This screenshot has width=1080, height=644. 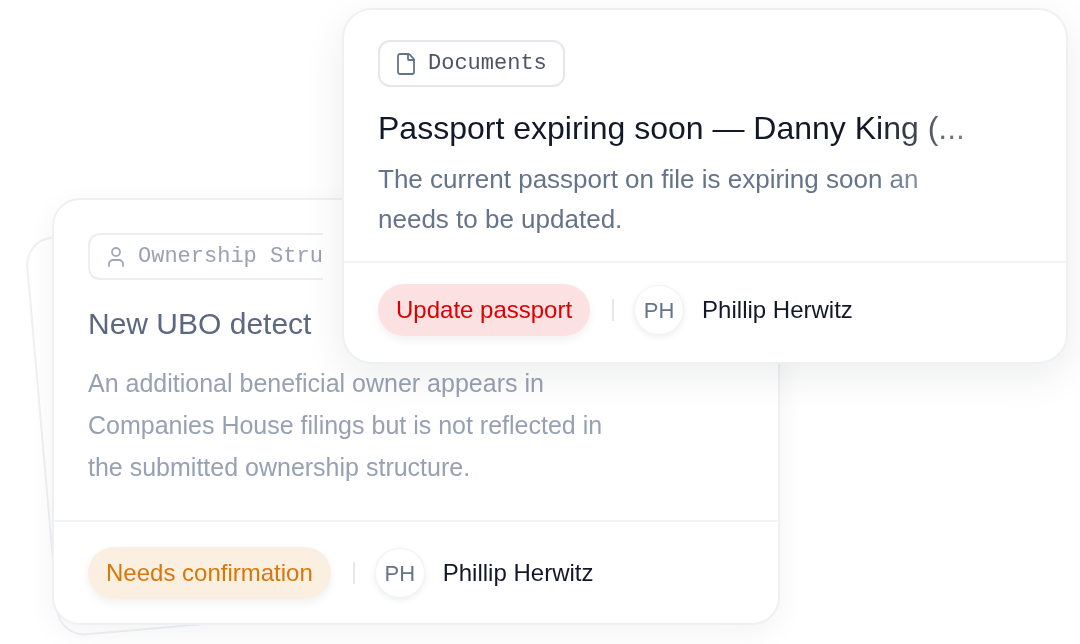 I want to click on category-tag: Documents, so click(x=471, y=63).